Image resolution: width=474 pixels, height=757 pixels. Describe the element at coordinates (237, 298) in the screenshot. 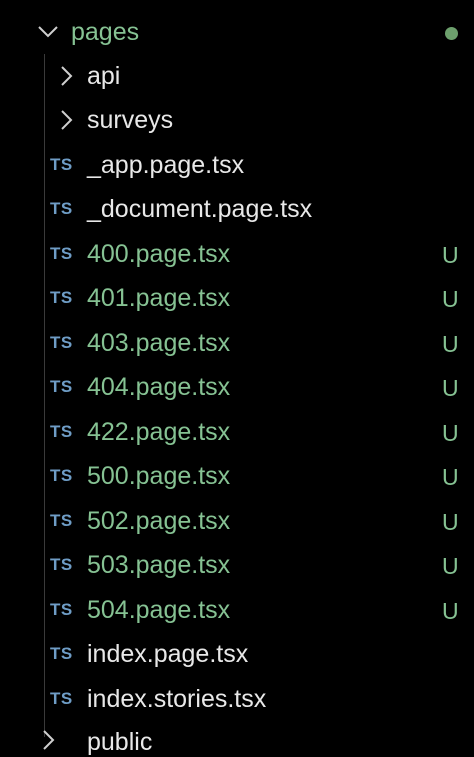

I see `file-row: TS 401.page.tsx U` at that location.